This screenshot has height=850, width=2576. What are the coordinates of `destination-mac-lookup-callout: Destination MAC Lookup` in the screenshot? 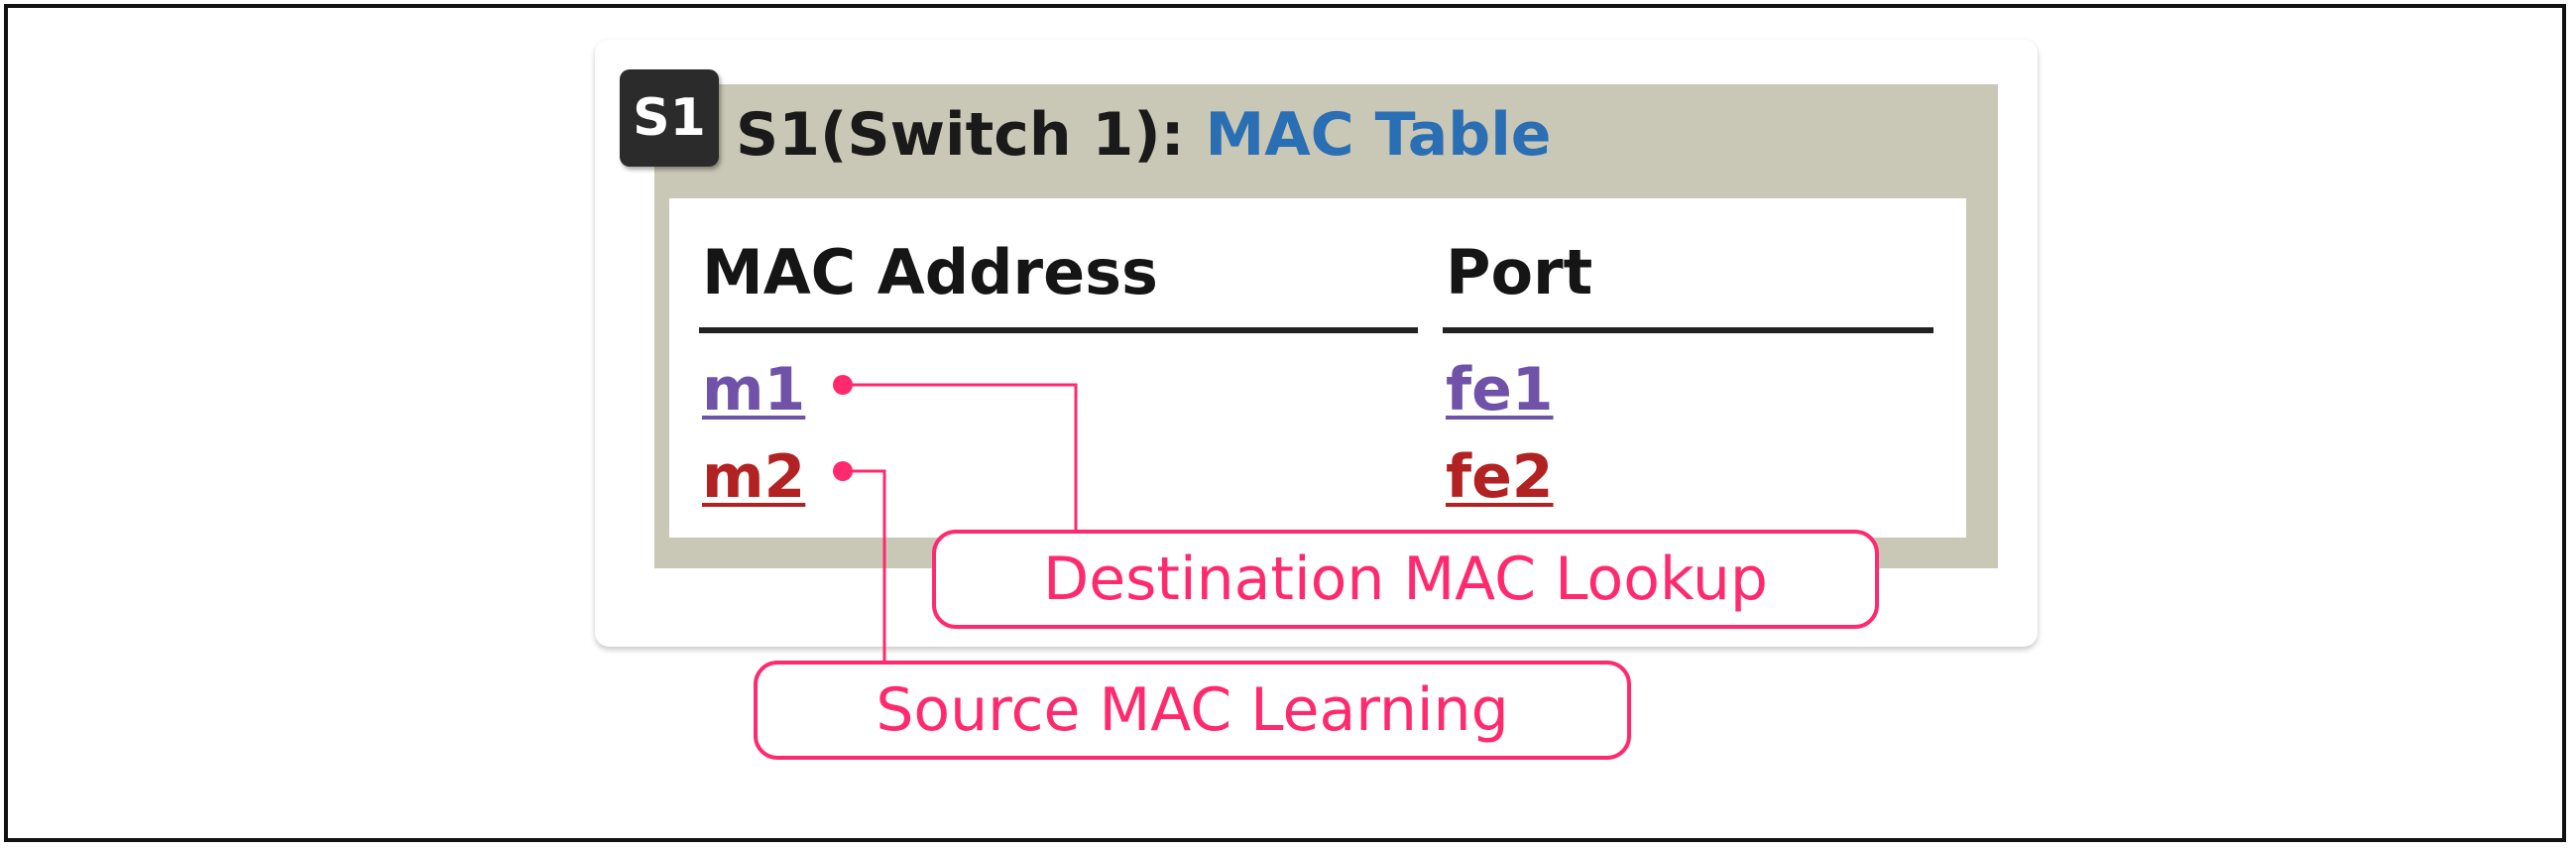 It's located at (1405, 579).